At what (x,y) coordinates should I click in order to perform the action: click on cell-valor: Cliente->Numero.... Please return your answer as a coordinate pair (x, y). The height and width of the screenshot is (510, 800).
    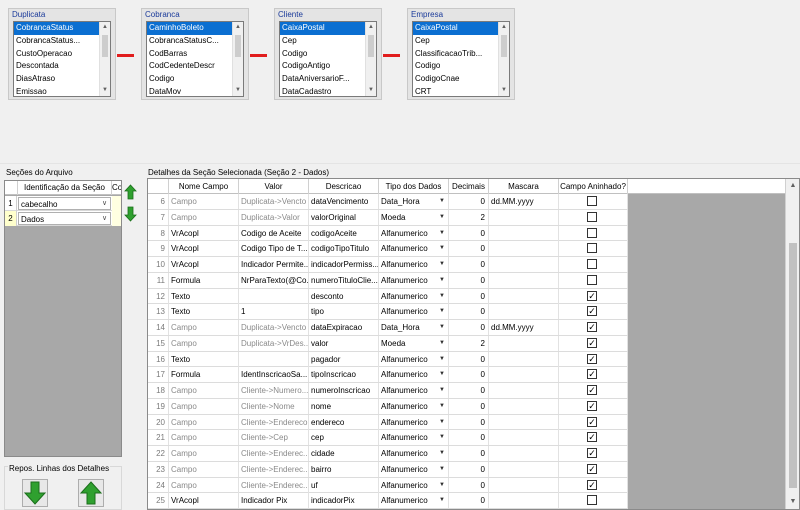
    Looking at the image, I should click on (274, 390).